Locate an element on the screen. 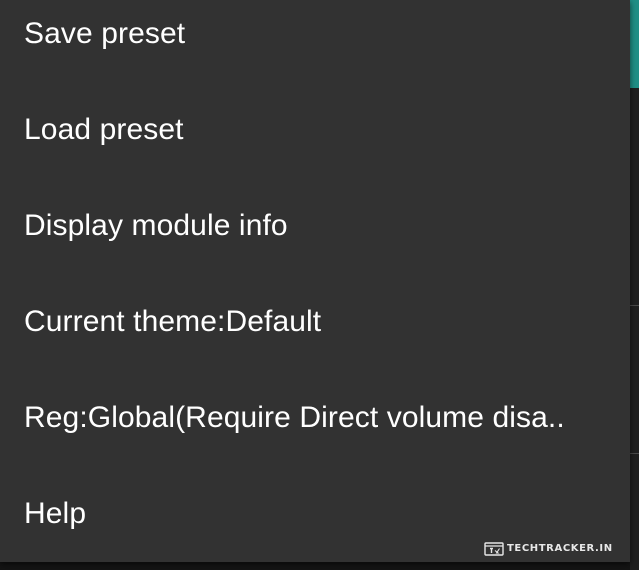 This screenshot has height=570, width=639. watermark-text: TECHTRACKER.IN is located at coordinates (560, 548).